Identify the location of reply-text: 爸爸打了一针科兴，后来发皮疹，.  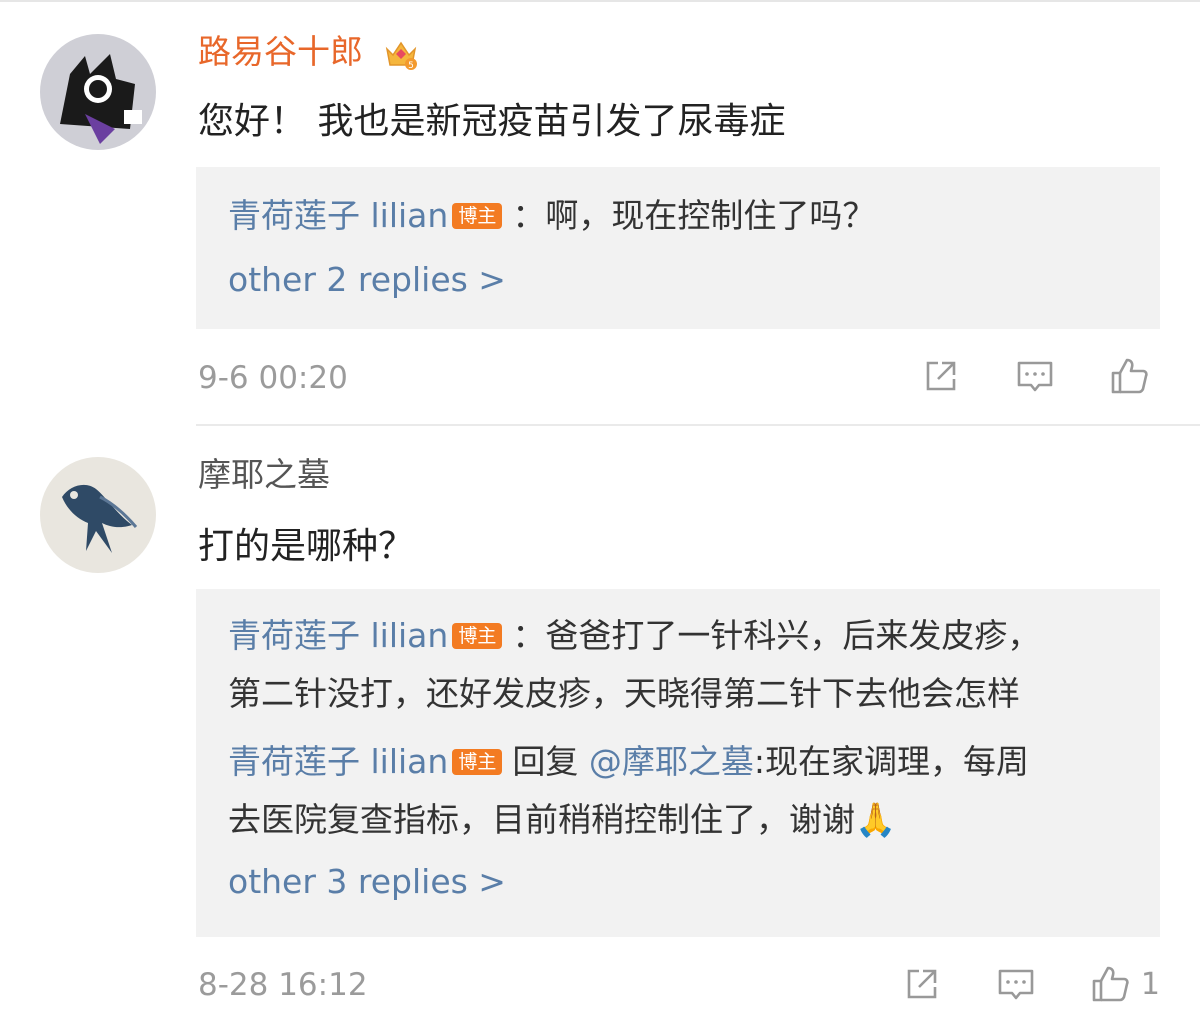
(793, 635).